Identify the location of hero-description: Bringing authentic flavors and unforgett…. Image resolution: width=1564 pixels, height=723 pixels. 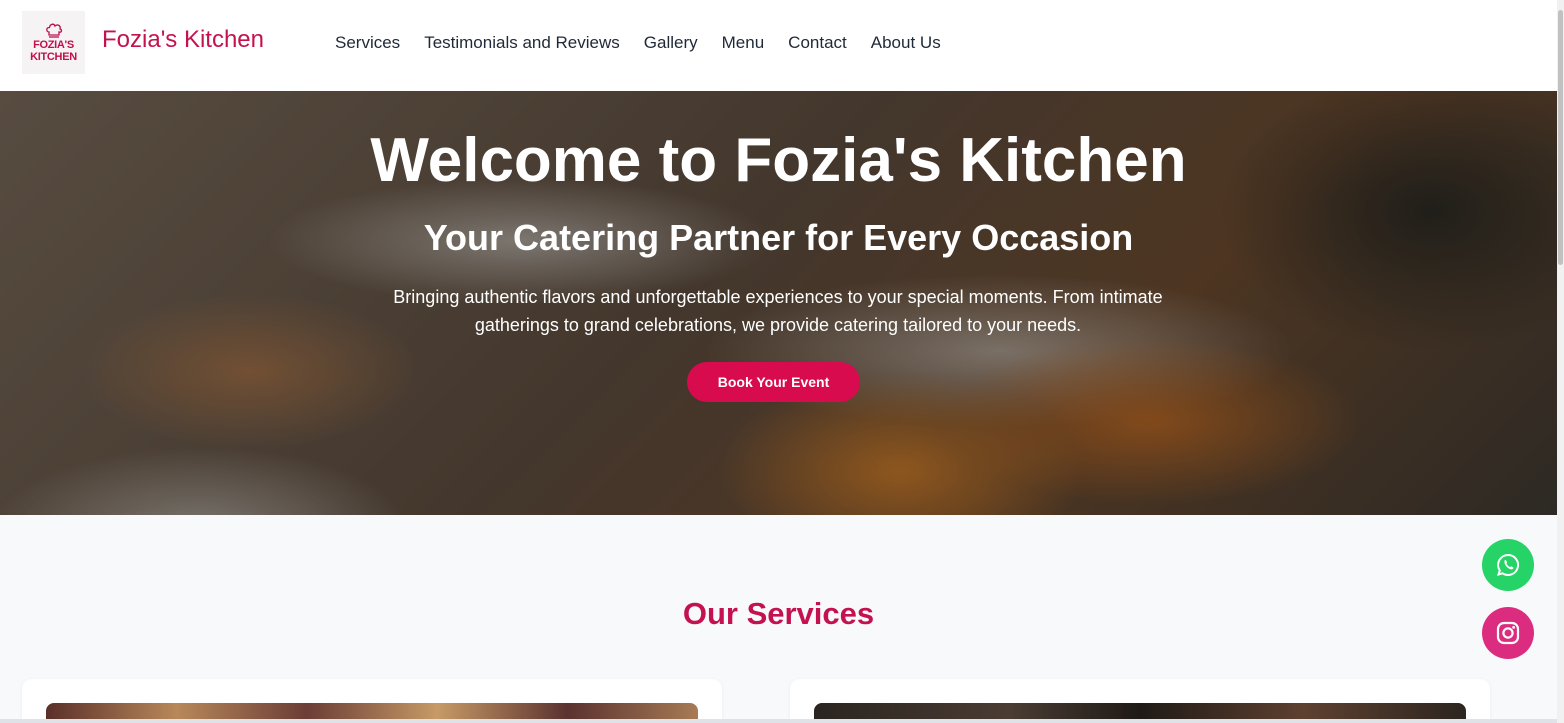
(778, 311).